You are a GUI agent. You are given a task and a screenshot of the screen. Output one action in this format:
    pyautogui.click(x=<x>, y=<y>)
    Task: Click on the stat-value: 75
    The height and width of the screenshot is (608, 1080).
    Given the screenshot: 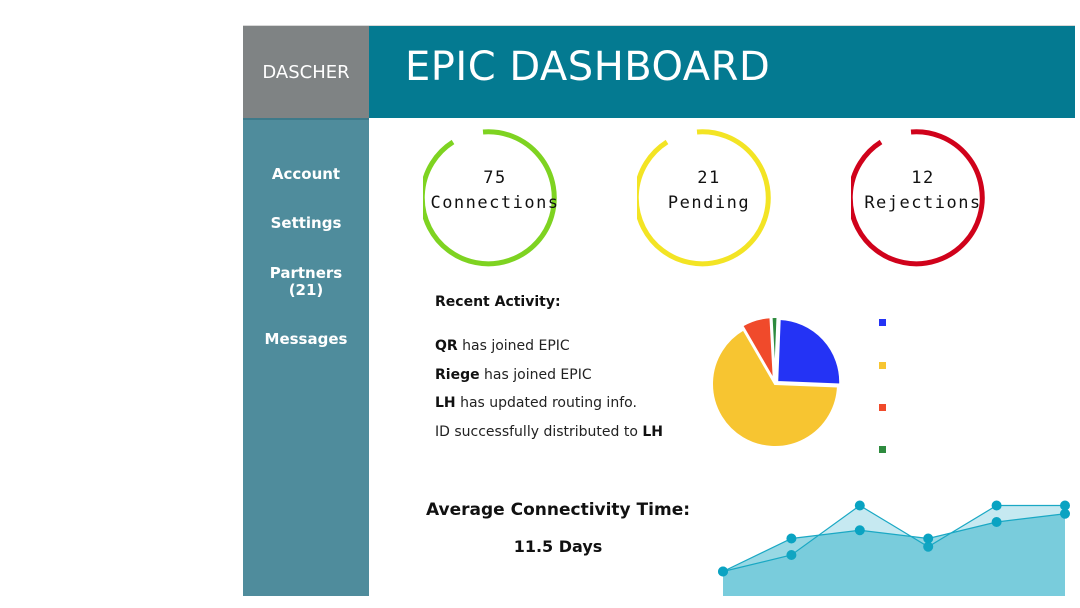 What is the action you would take?
    pyautogui.click(x=495, y=178)
    